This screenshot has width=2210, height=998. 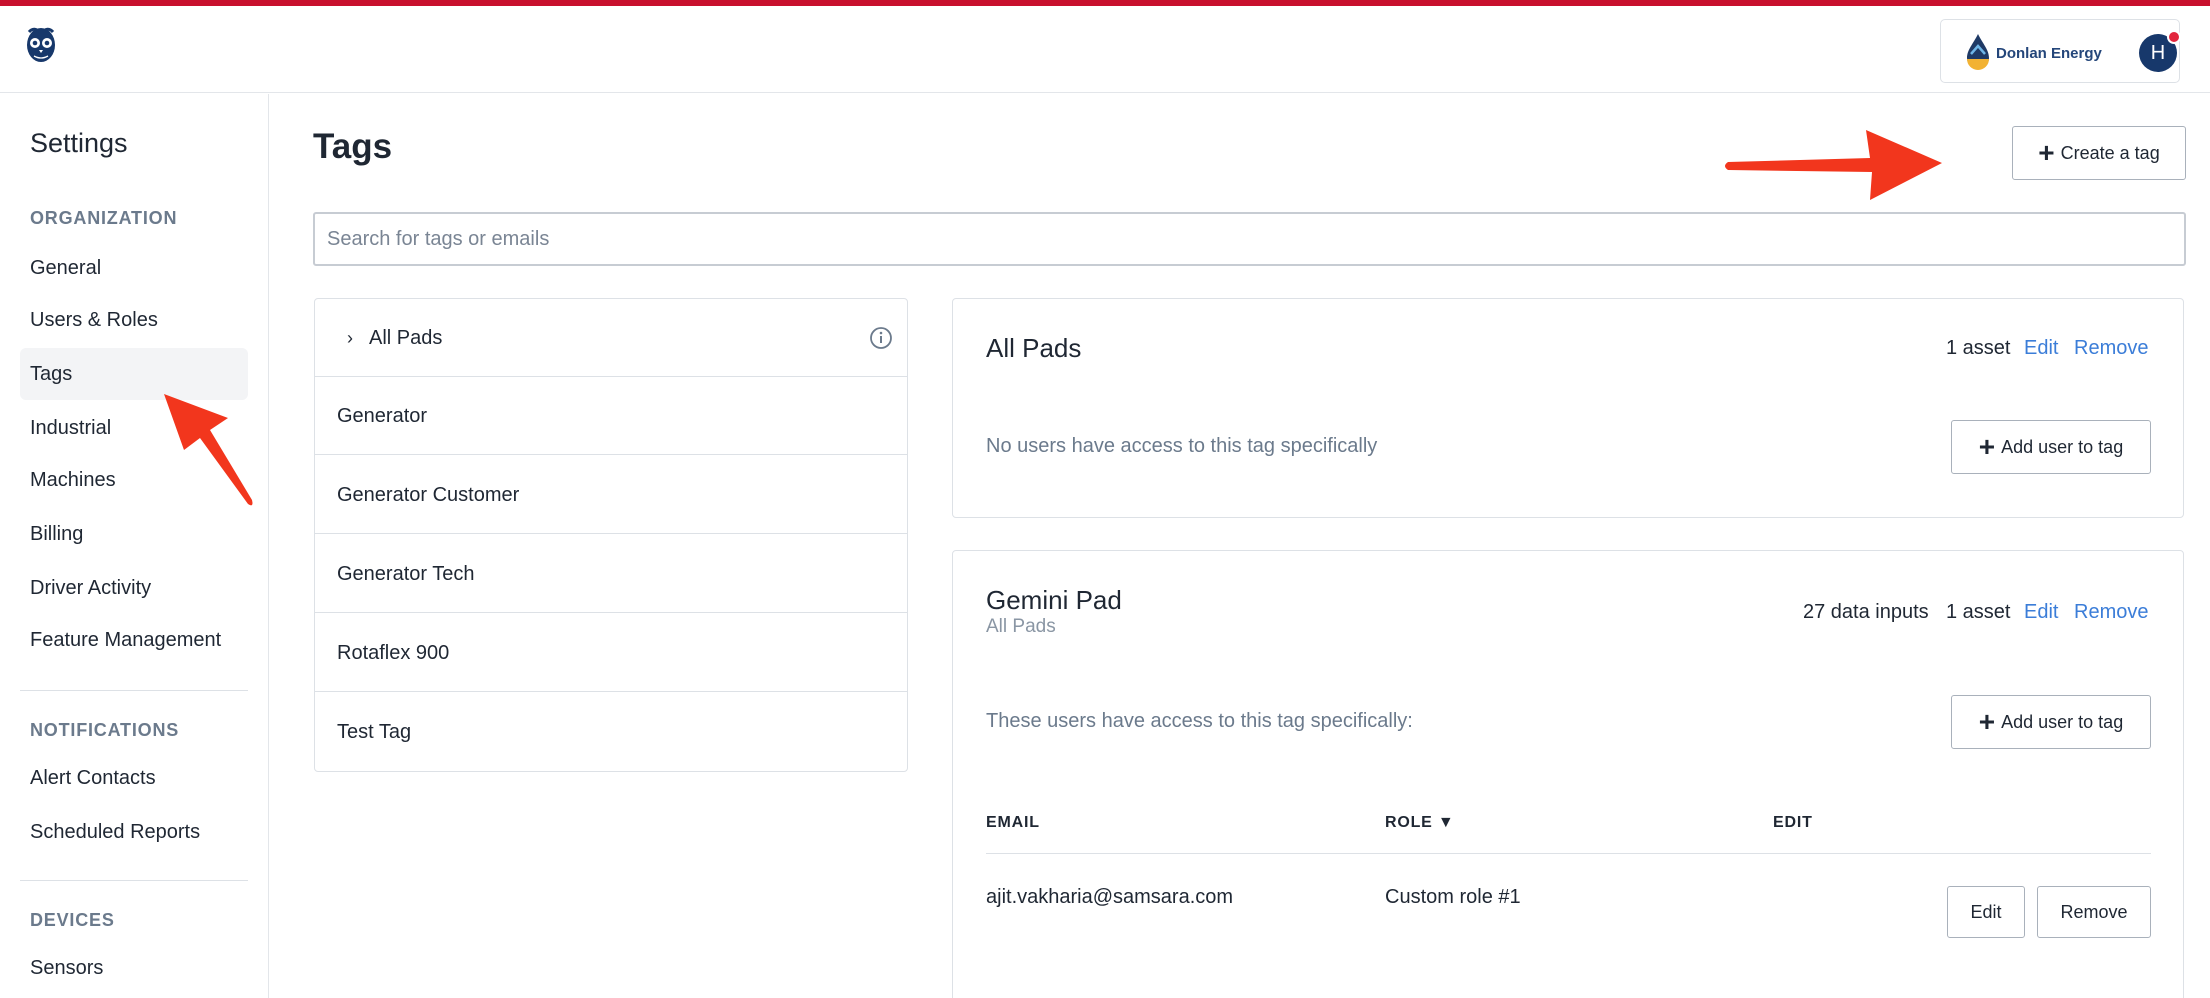 What do you see at coordinates (1105, 49) in the screenshot?
I see `top-bar: Donlan Energy H` at bounding box center [1105, 49].